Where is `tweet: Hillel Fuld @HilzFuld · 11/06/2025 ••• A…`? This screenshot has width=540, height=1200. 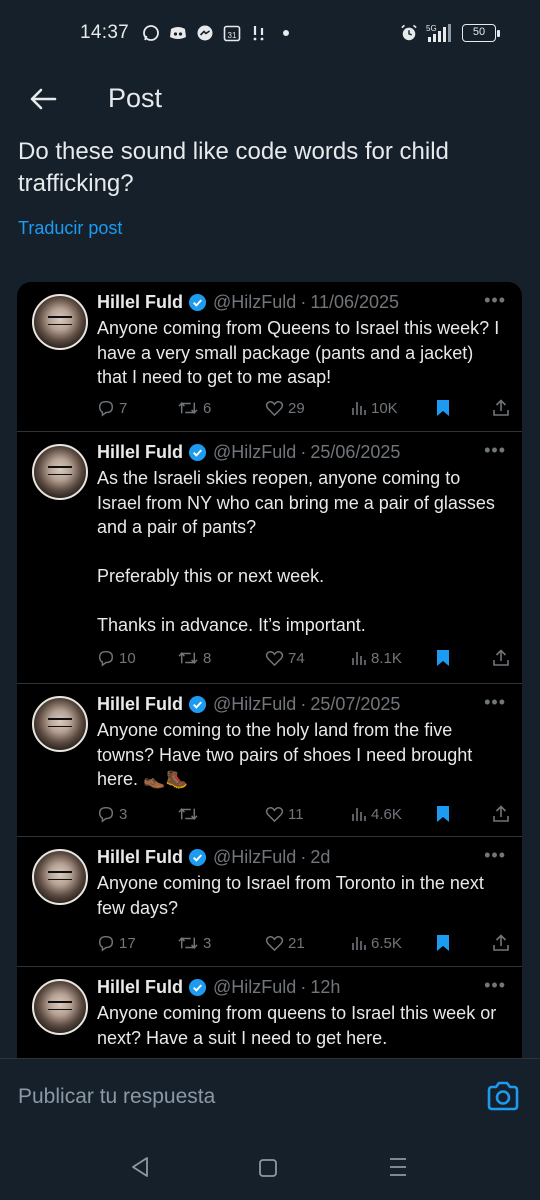 tweet: Hillel Fuld @HilzFuld · 11/06/2025 ••• A… is located at coordinates (269, 357).